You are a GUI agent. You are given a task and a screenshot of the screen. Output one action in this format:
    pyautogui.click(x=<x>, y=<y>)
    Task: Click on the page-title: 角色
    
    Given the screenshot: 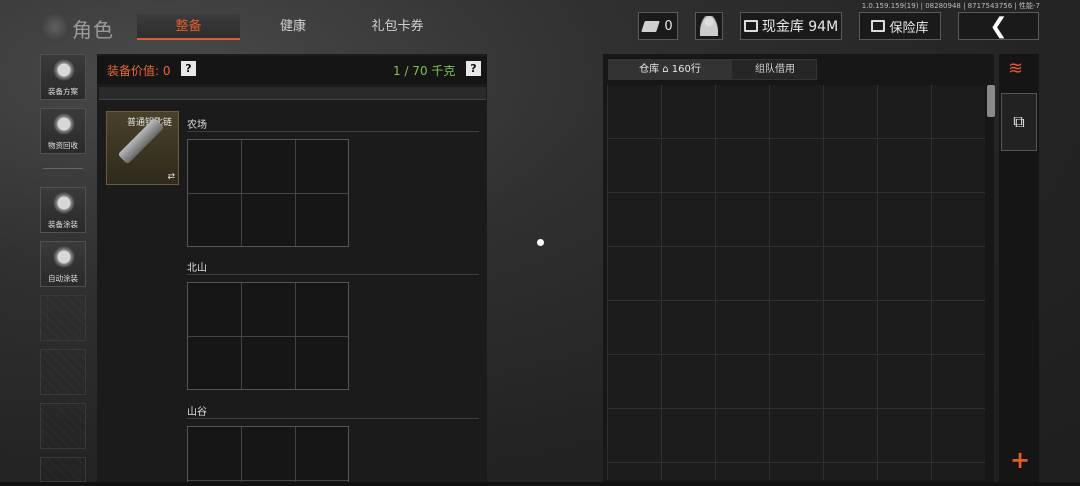 What is the action you would take?
    pyautogui.click(x=93, y=30)
    